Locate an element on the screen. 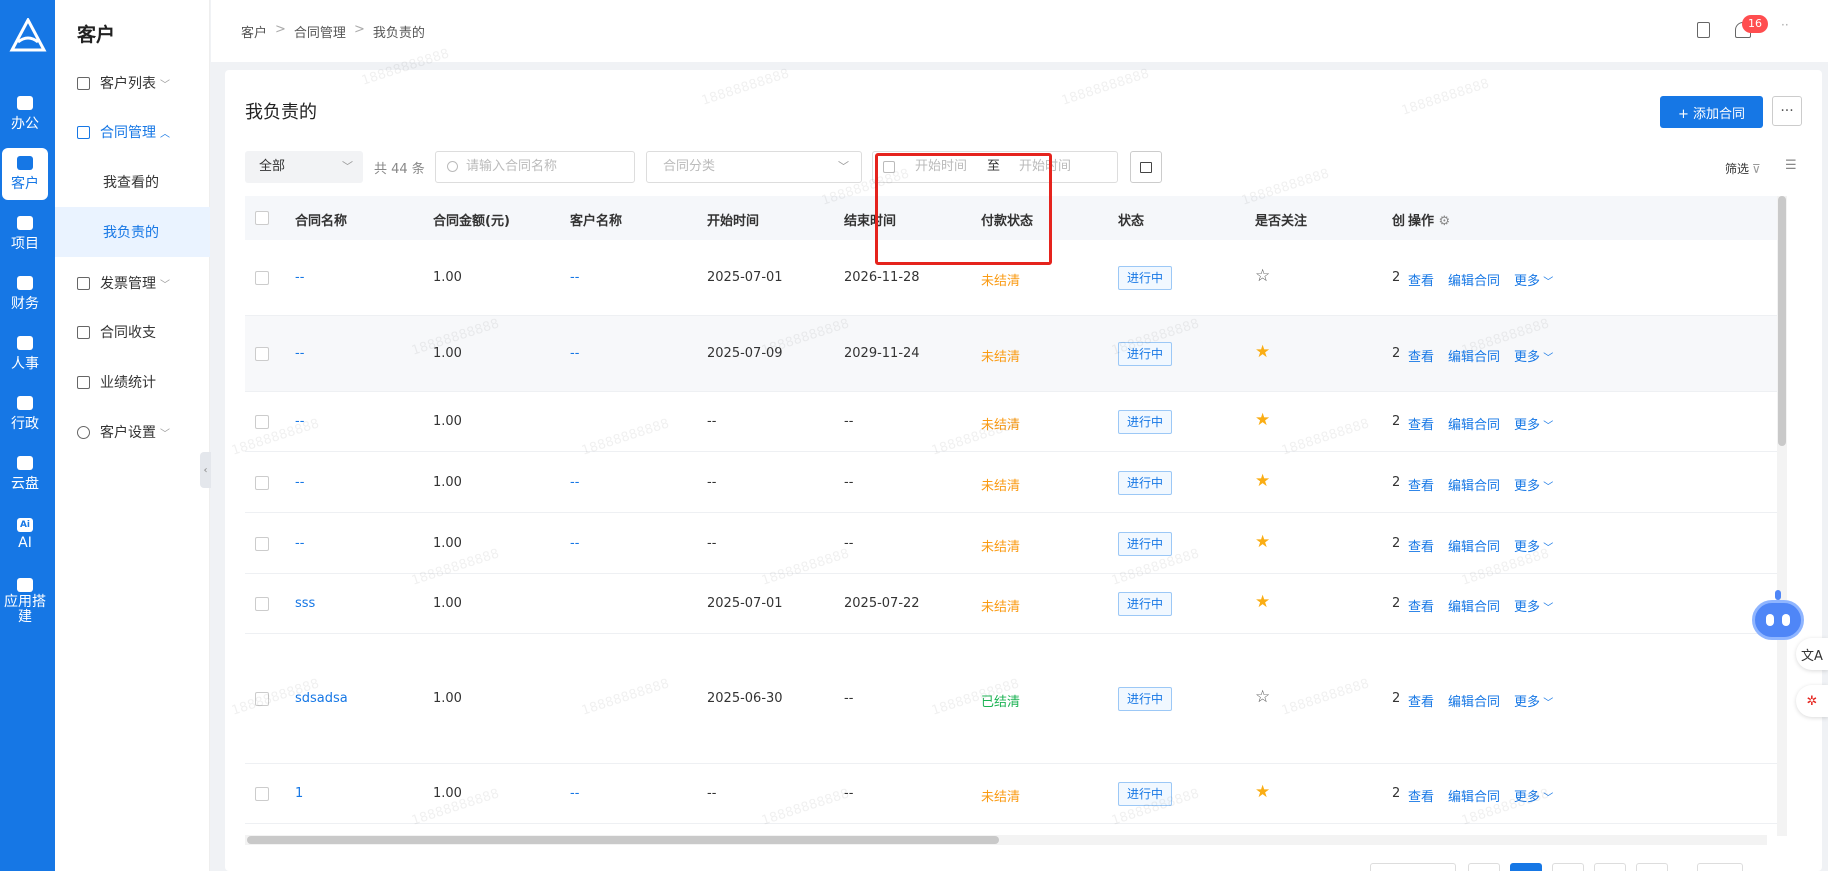 Image resolution: width=1828 pixels, height=871 pixels. translate-icon: 文A is located at coordinates (1812, 654).